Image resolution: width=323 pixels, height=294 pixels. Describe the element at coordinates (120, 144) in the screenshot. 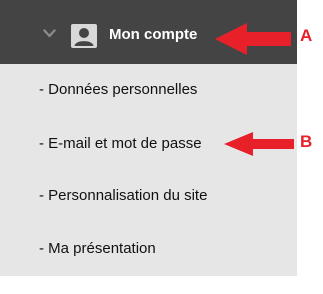

I see `menu-item-email-mot-de-passe: - E-mail et mot de passe` at that location.